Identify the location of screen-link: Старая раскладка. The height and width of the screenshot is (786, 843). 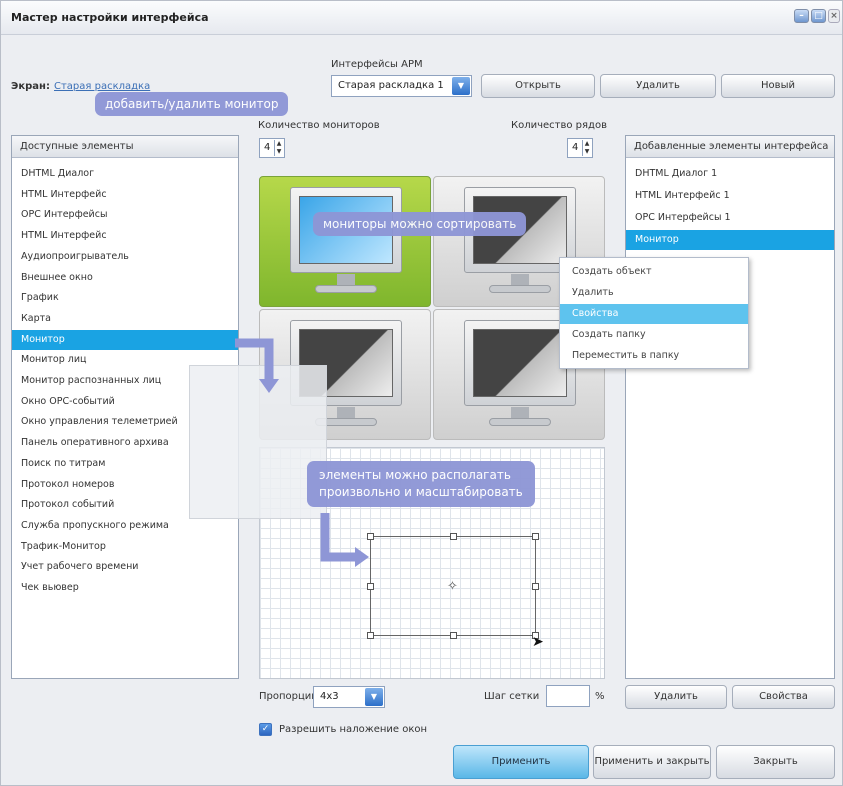
(102, 86).